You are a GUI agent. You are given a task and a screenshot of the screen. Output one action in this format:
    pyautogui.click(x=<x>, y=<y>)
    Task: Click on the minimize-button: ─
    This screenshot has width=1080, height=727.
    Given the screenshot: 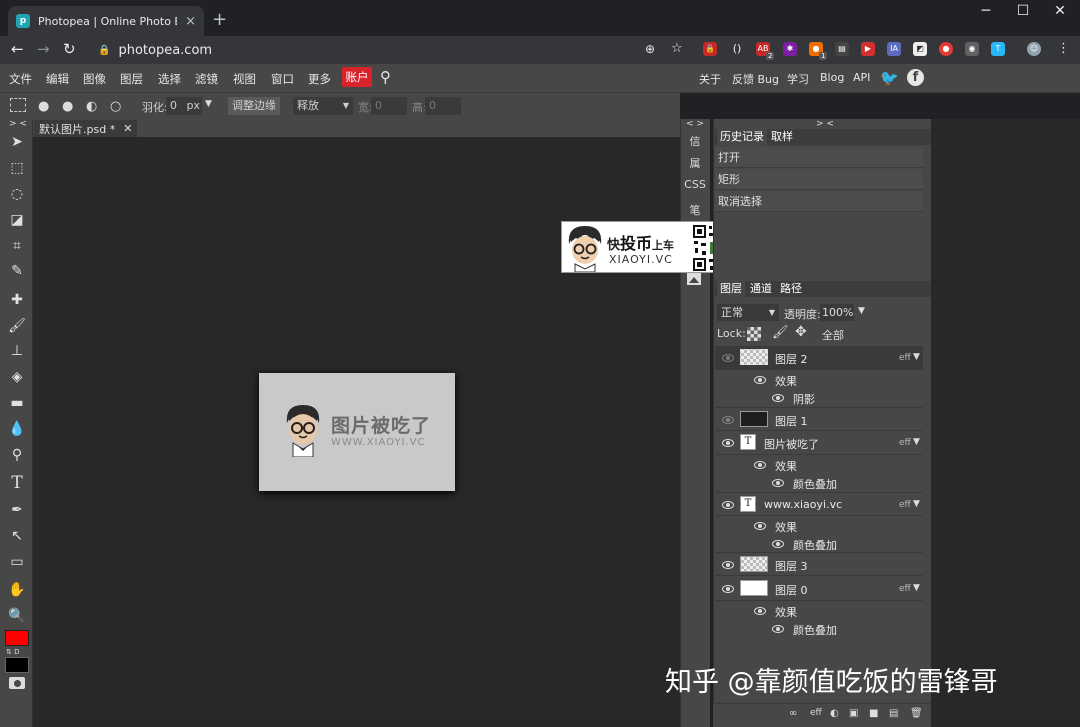 What is the action you would take?
    pyautogui.click(x=986, y=11)
    